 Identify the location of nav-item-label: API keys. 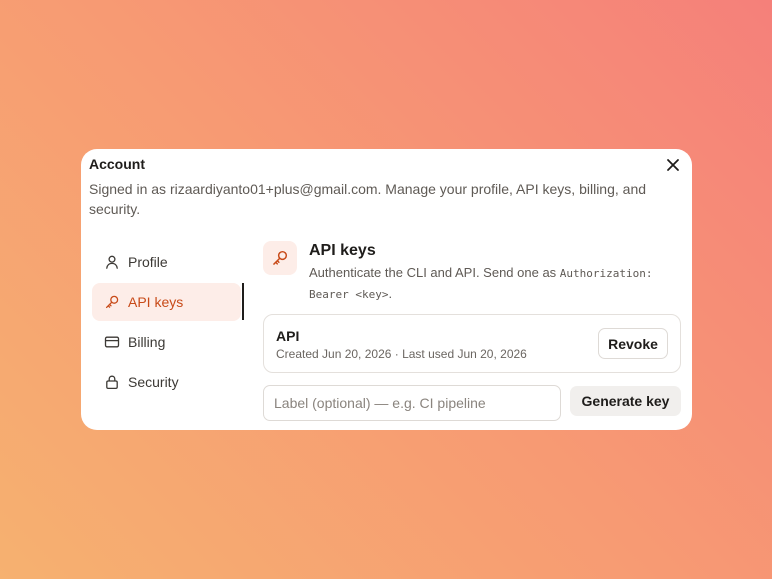
(156, 302).